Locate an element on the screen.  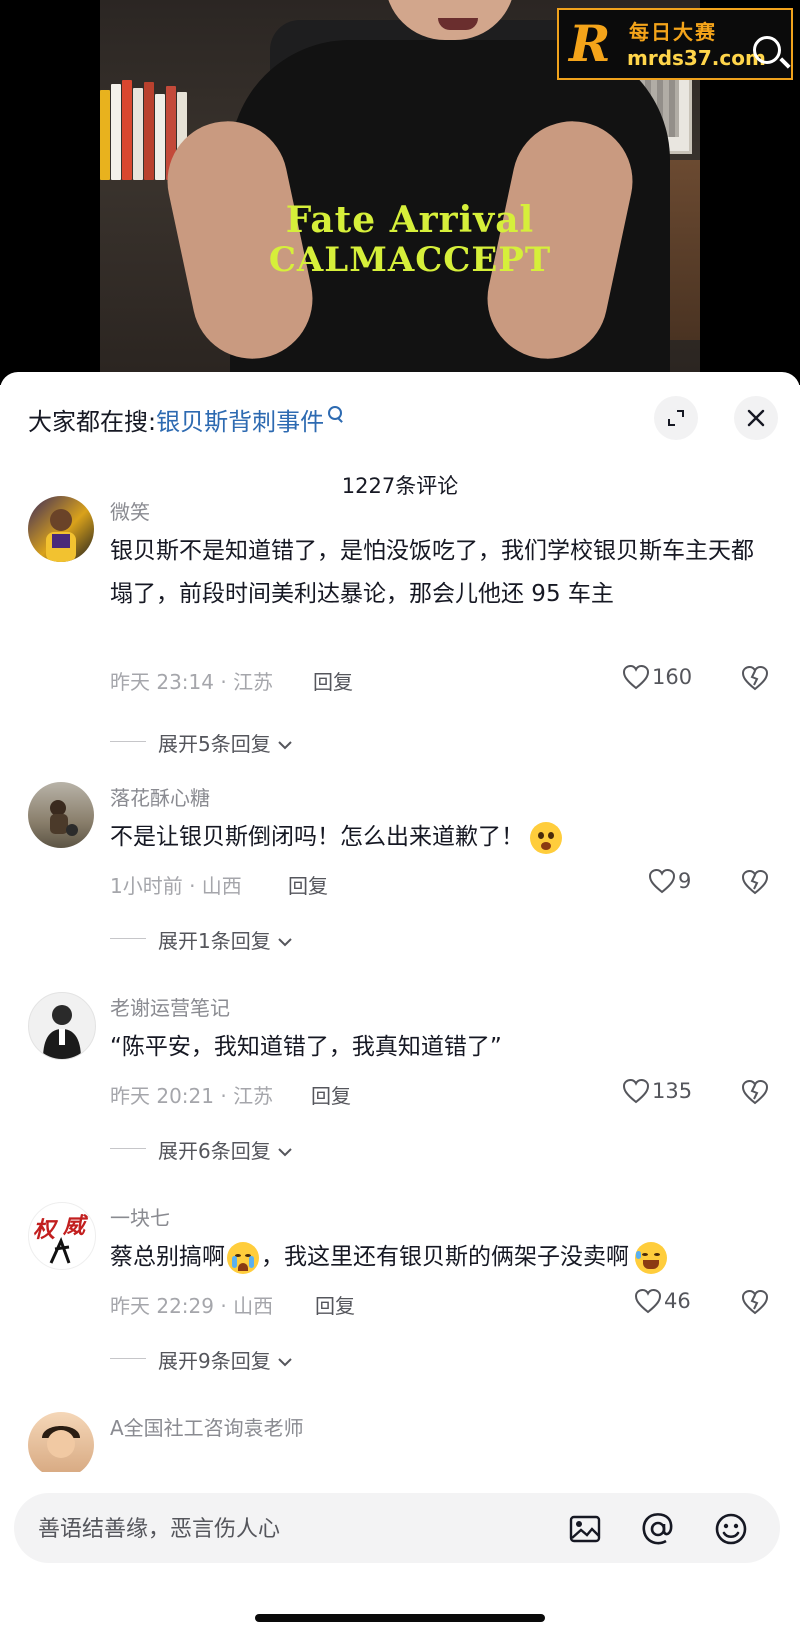
svg-text: 权 is located at coordinates (46, 1230).